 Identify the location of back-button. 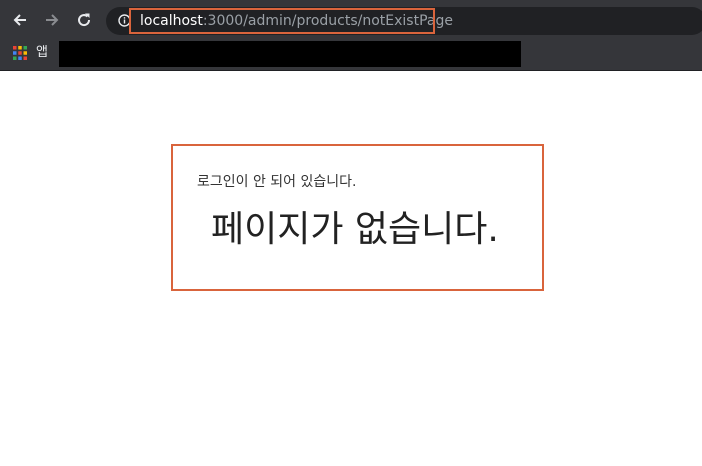
(20, 20).